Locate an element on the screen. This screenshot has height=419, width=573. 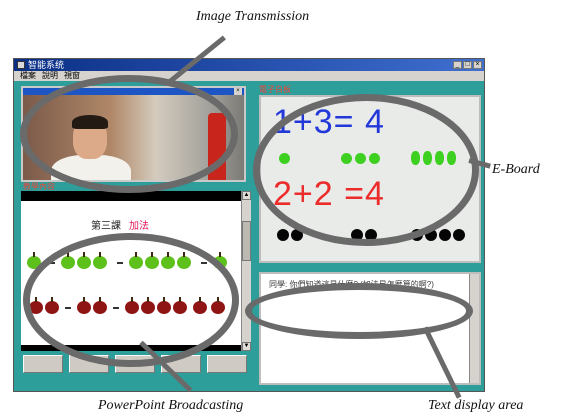
eboard-section-label: 電子白板 is located at coordinates (275, 89).